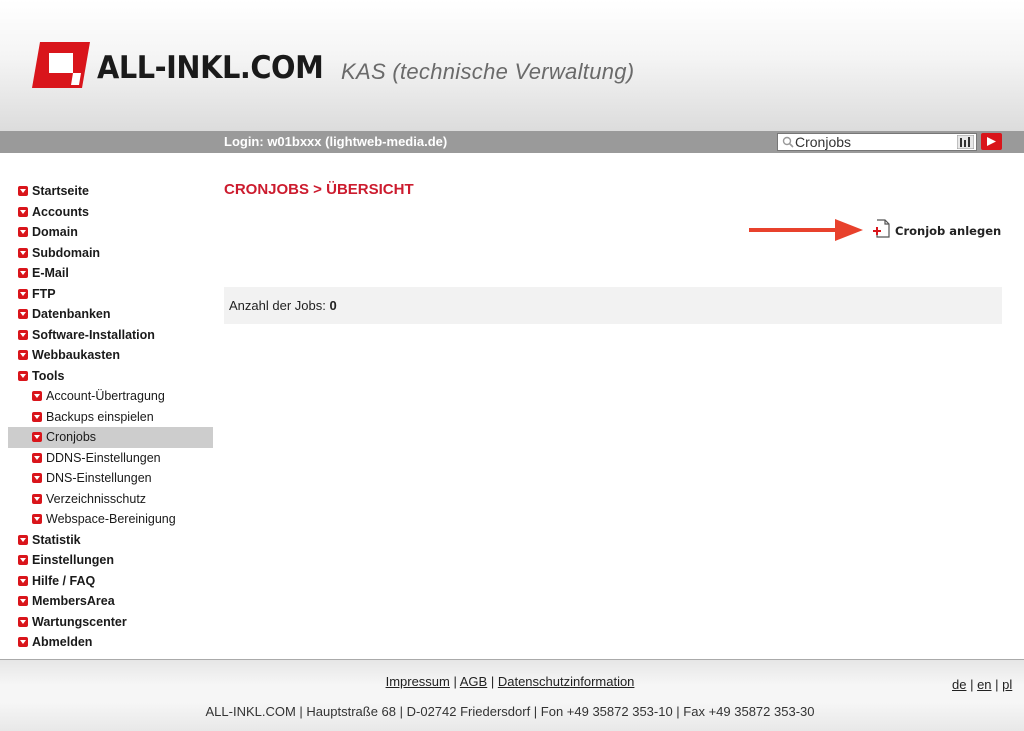 This screenshot has width=1024, height=731. What do you see at coordinates (110, 273) in the screenshot?
I see `sidebar-item-email: E-Mail` at bounding box center [110, 273].